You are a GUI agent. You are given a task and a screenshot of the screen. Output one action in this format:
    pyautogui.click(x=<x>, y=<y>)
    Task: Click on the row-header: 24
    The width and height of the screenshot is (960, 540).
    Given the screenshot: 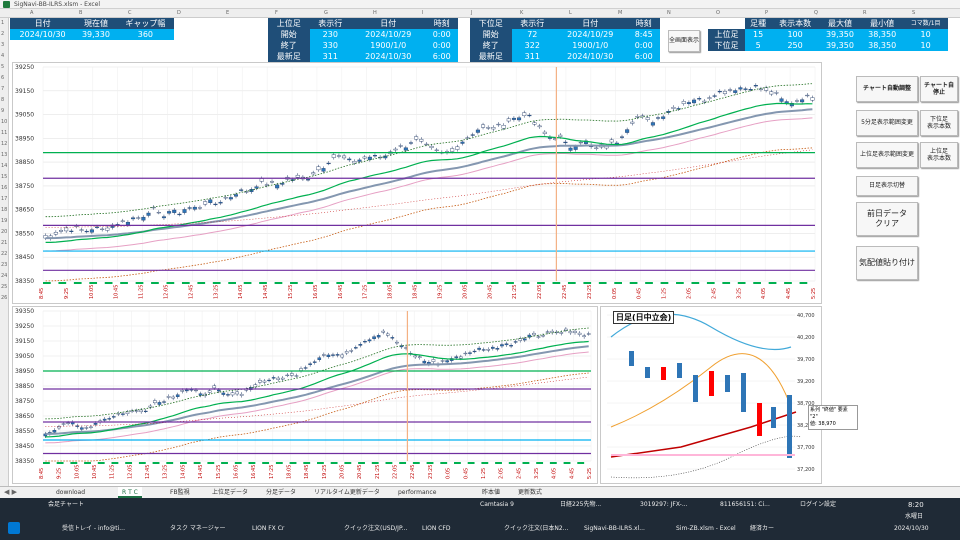 What is the action you would take?
    pyautogui.click(x=4, y=276)
    